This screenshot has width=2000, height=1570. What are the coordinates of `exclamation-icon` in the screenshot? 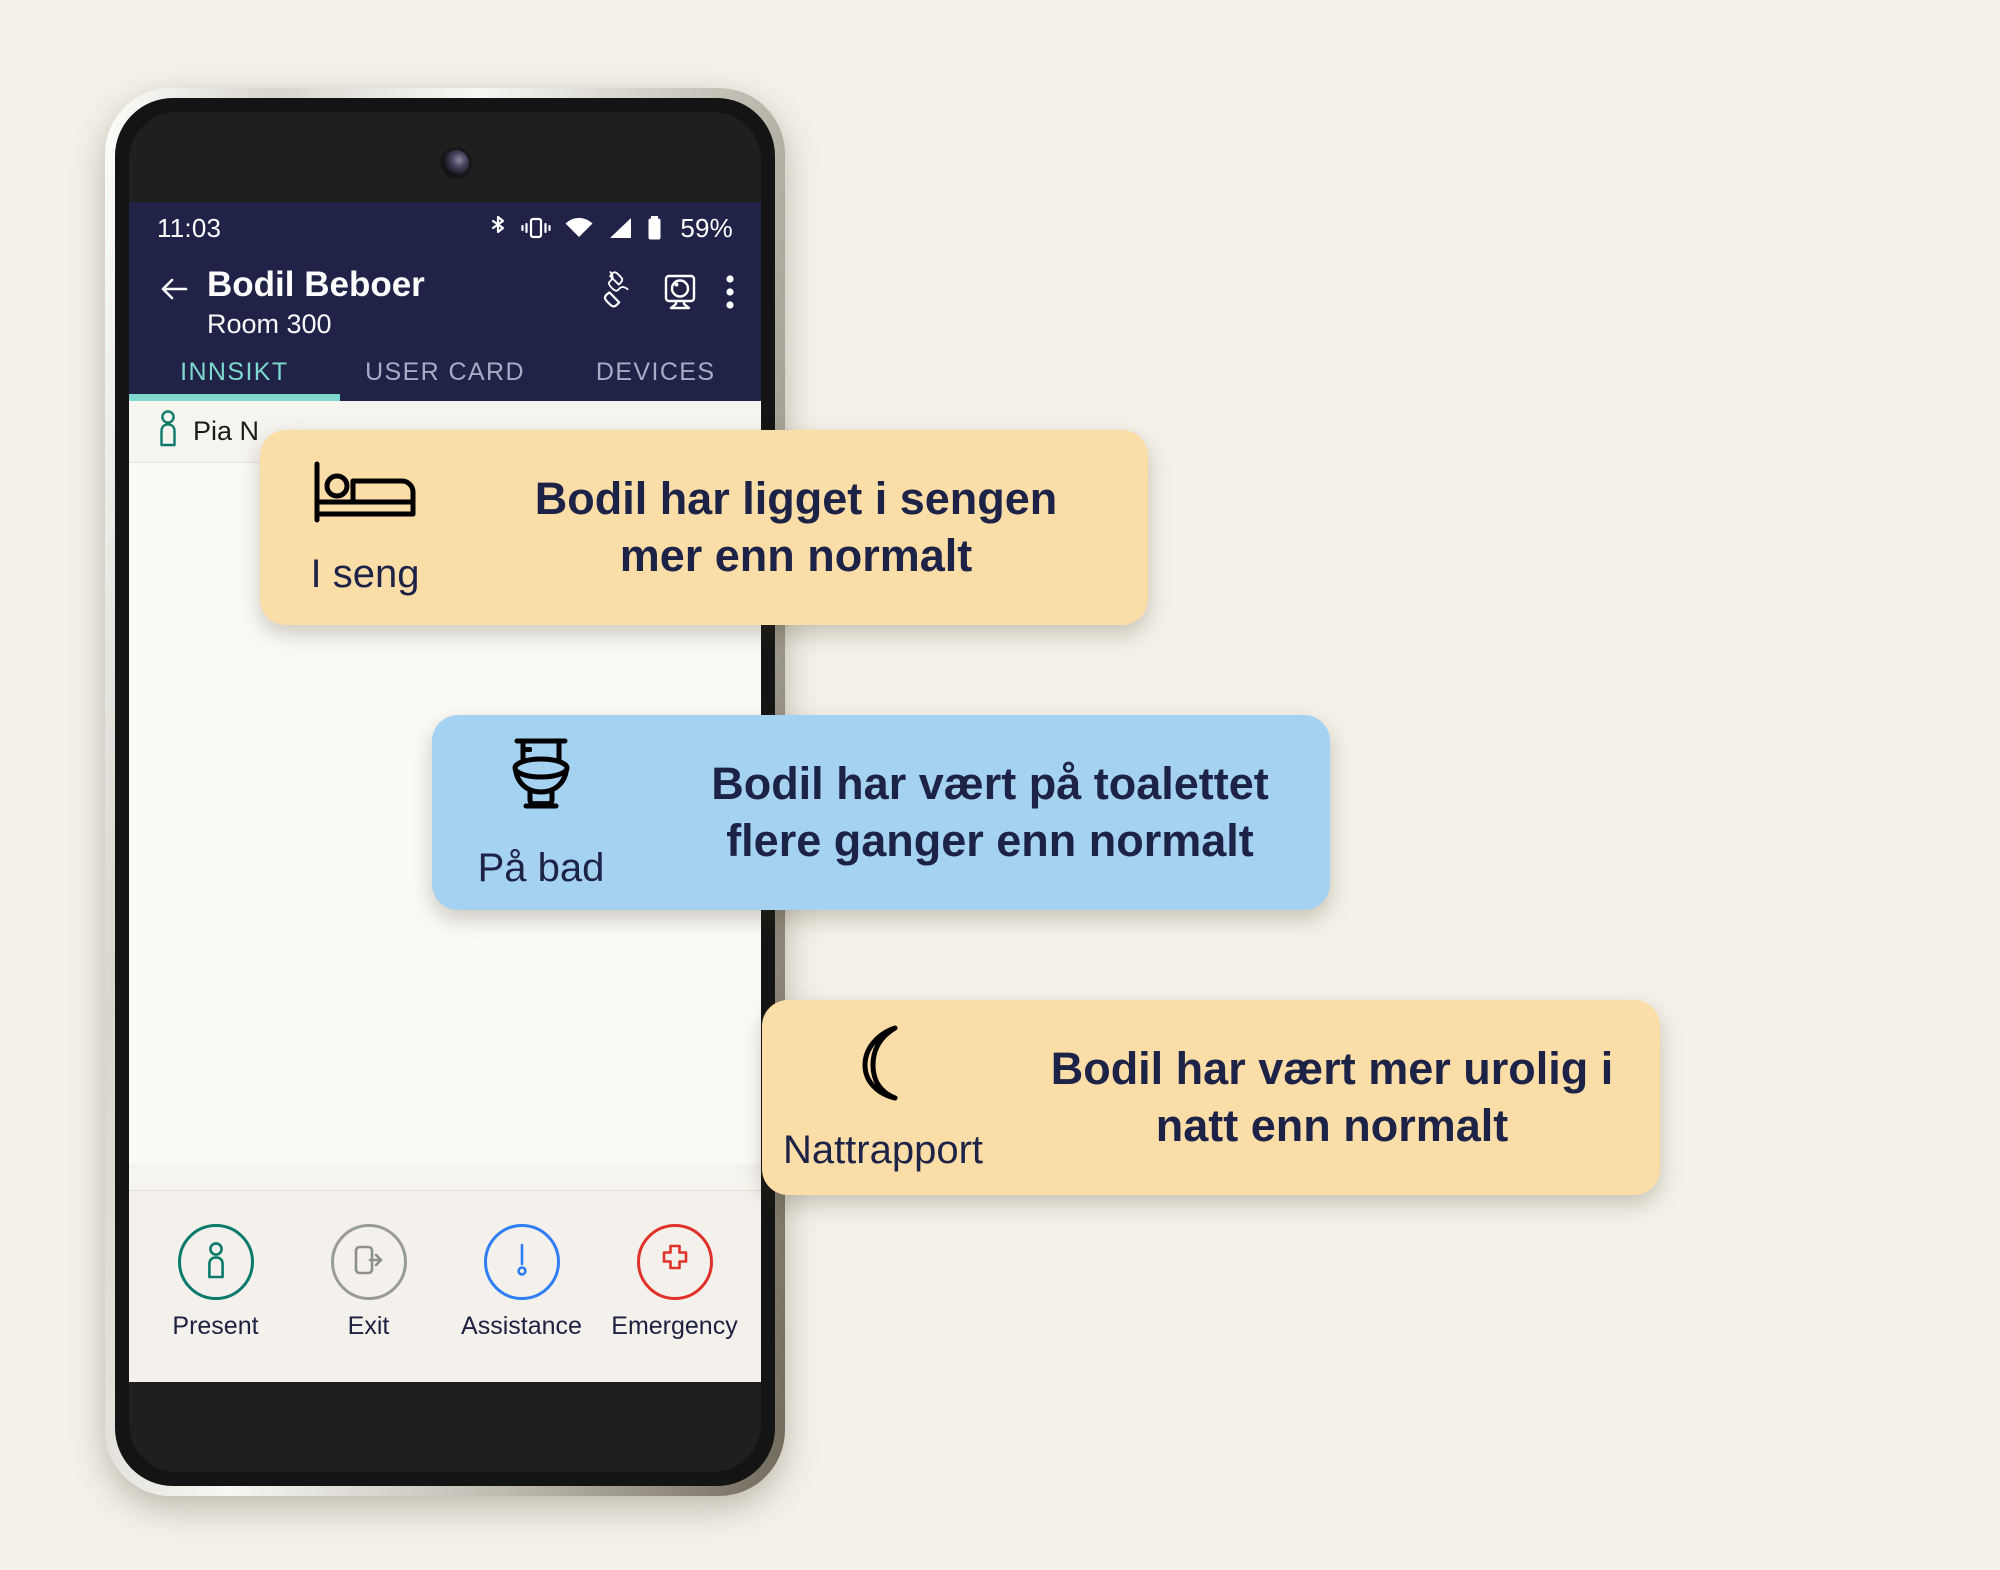 It's located at (522, 1262).